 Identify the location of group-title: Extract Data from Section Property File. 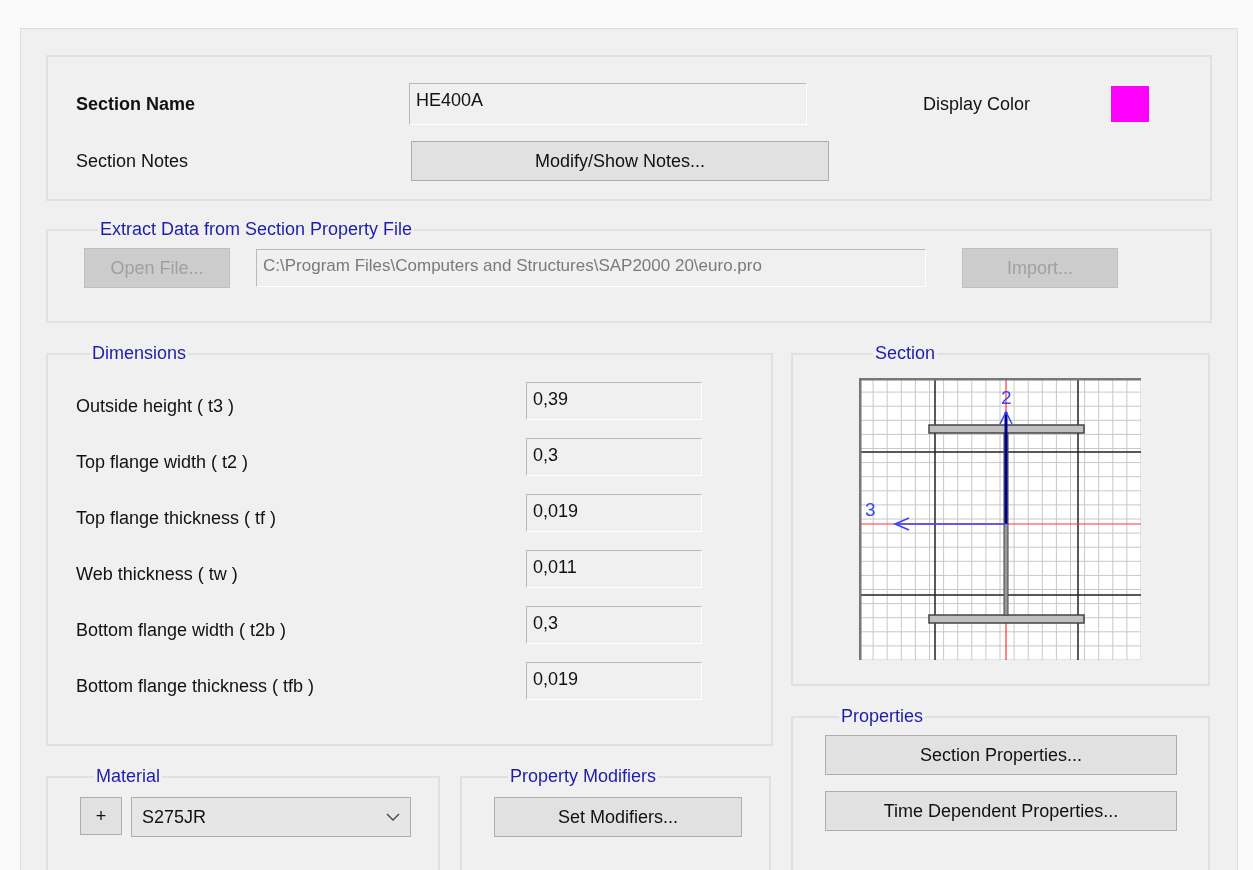
(256, 229).